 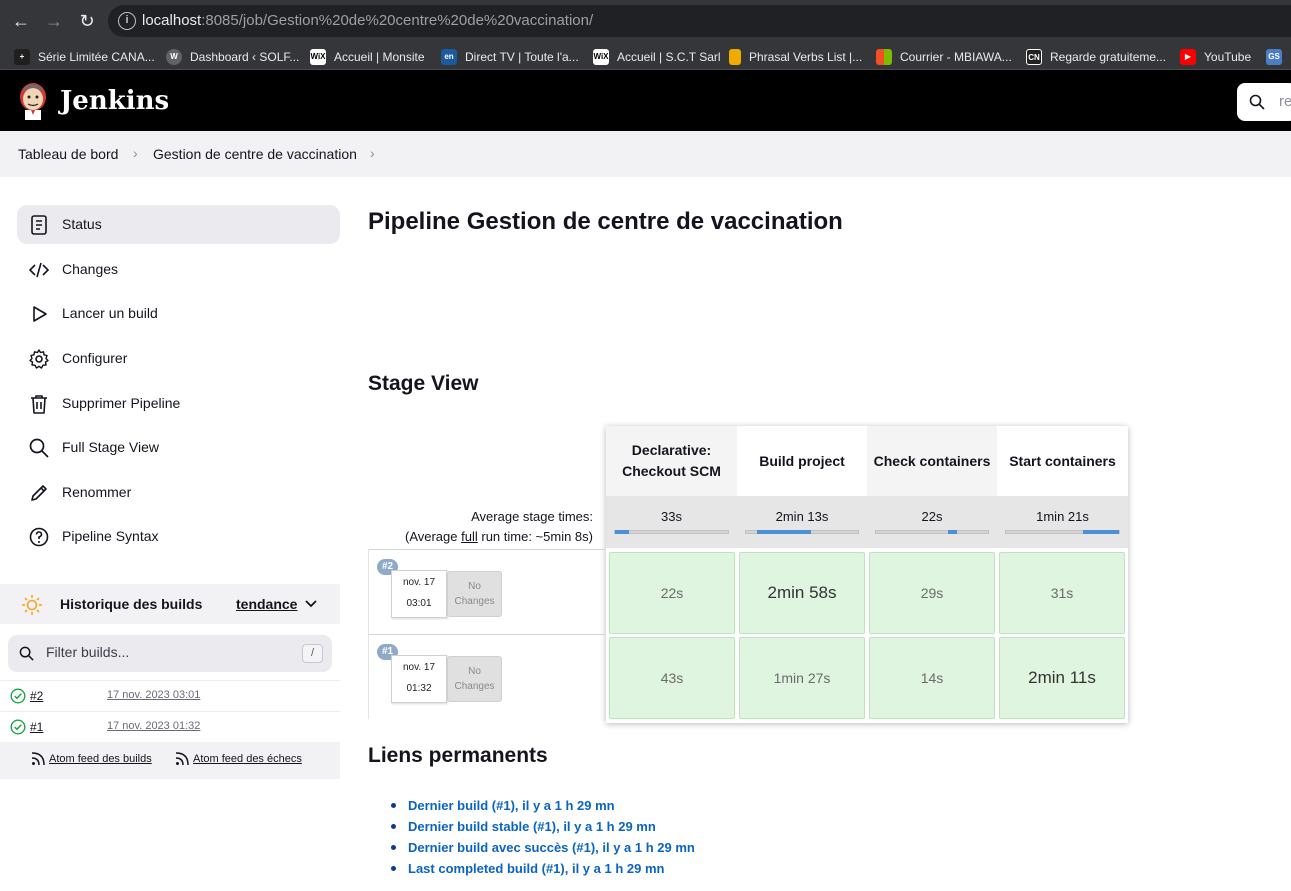 I want to click on build-number-link: #2, so click(x=36, y=696).